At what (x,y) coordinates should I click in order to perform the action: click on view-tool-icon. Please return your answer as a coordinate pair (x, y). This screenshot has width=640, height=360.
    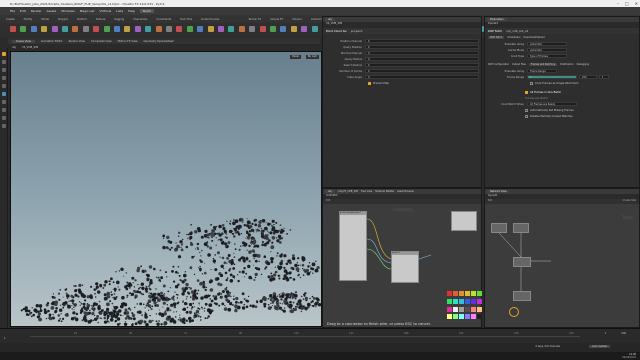
    Looking at the image, I should click on (3, 94).